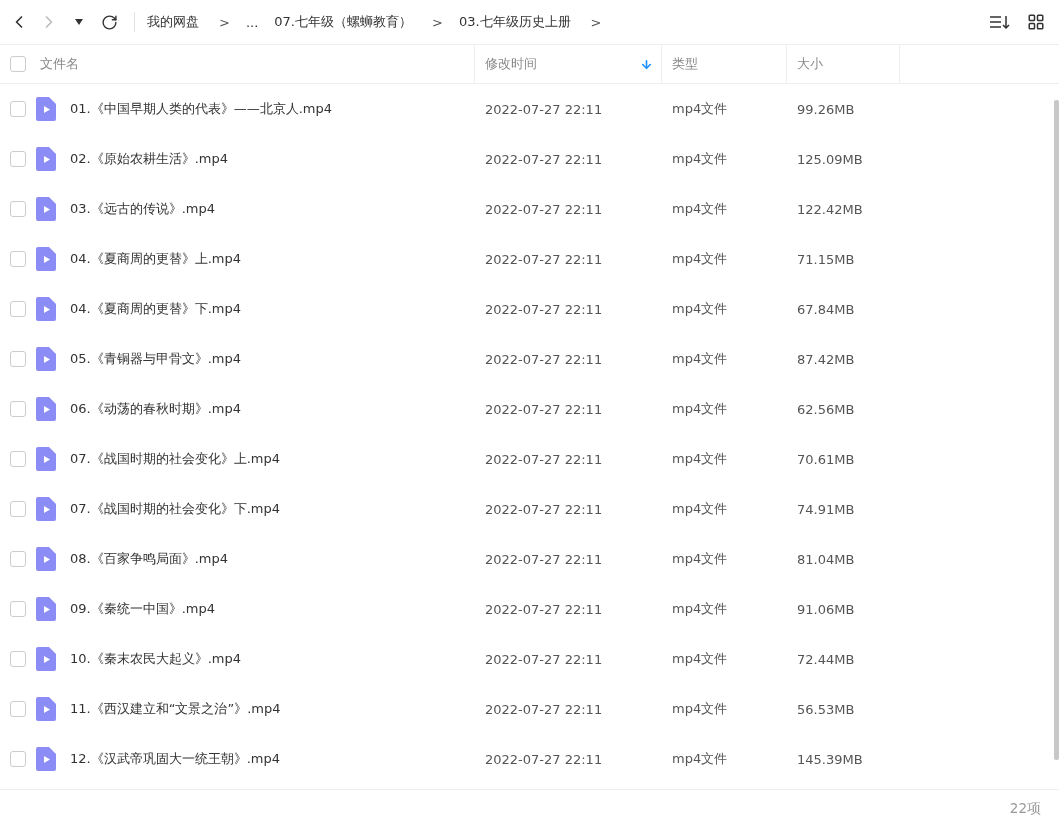 This screenshot has width=1059, height=828. I want to click on file-size: 70.61MB, so click(826, 459).